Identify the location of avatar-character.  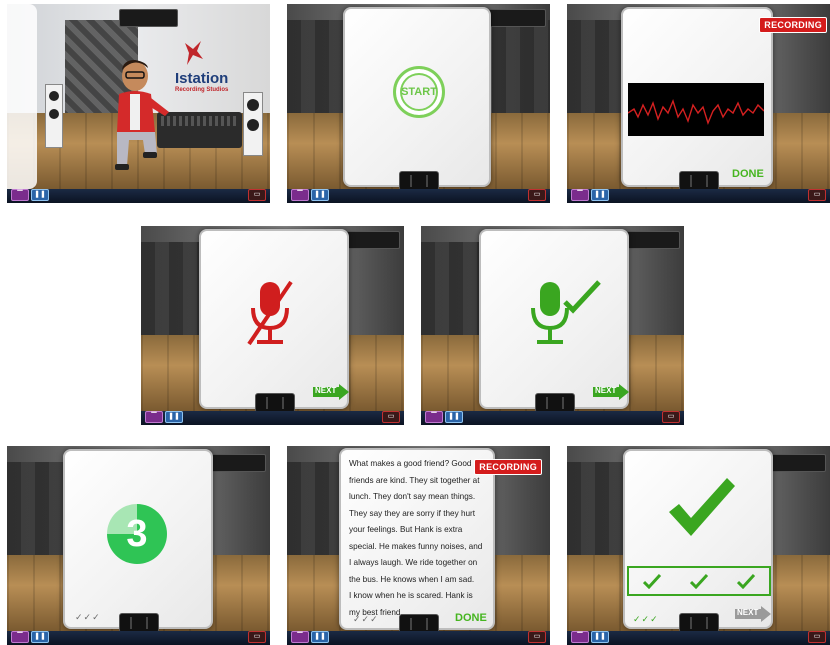
(142, 115).